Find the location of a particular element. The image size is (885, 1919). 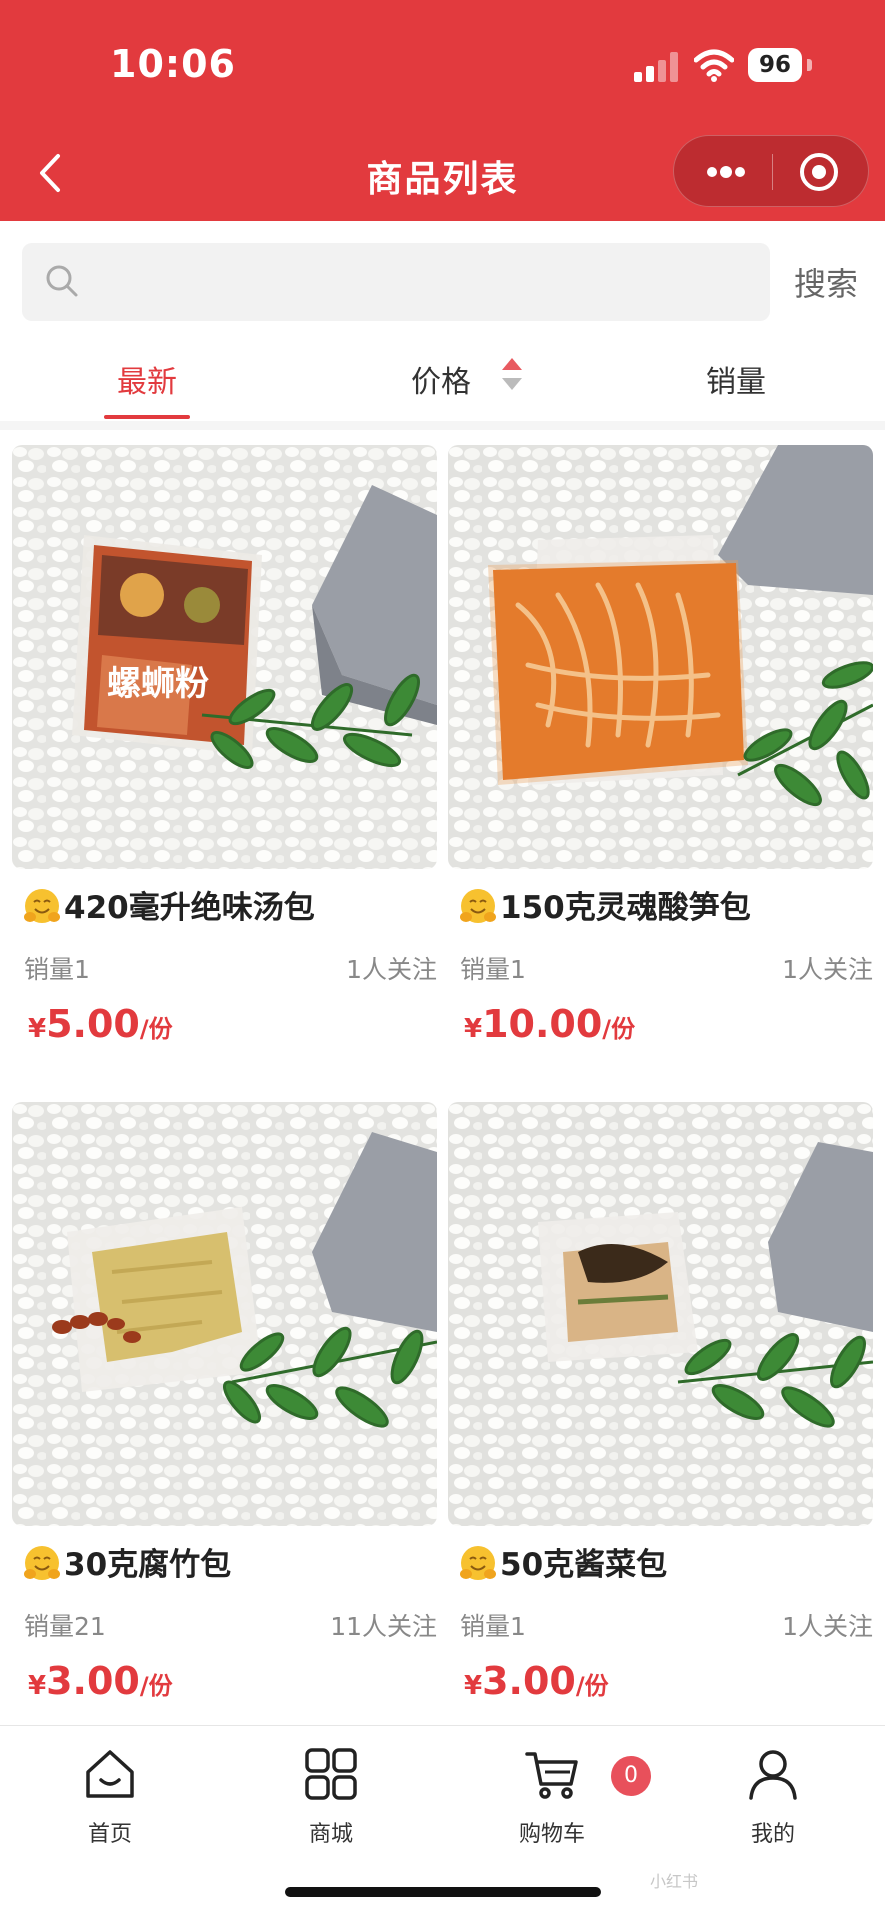

search-box is located at coordinates (396, 282).